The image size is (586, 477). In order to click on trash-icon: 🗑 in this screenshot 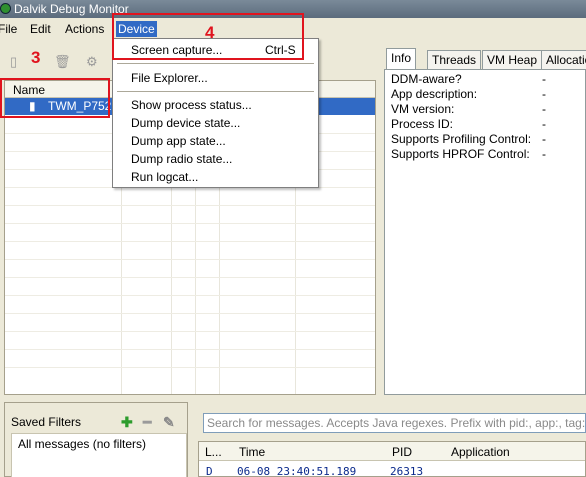, I will do `click(62, 62)`.